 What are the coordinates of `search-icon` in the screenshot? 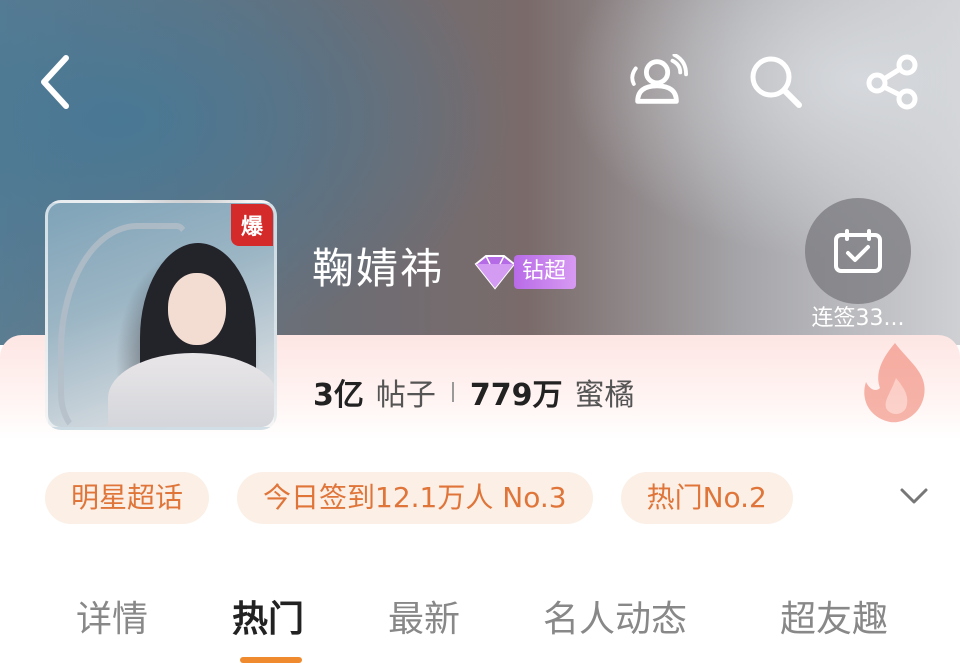 It's located at (776, 82).